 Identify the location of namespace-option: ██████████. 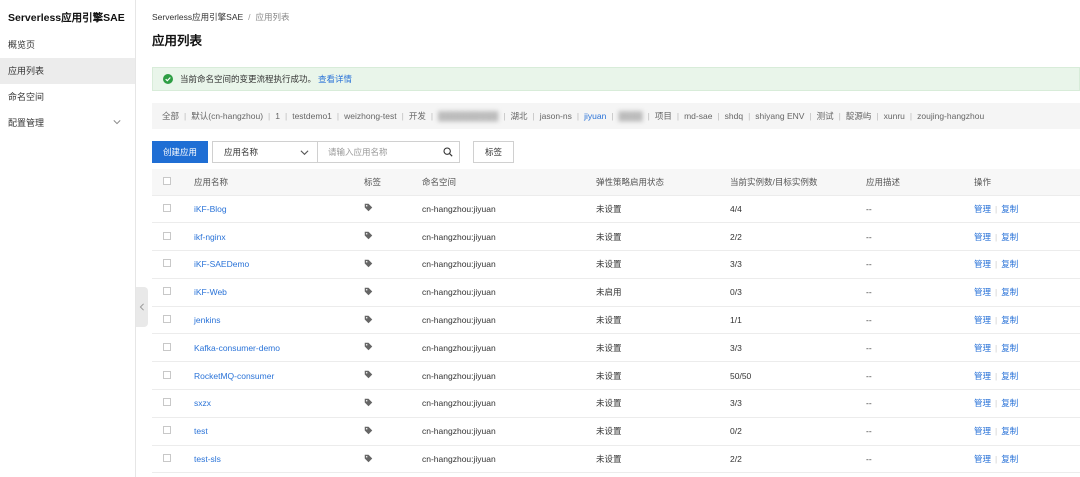
(468, 116).